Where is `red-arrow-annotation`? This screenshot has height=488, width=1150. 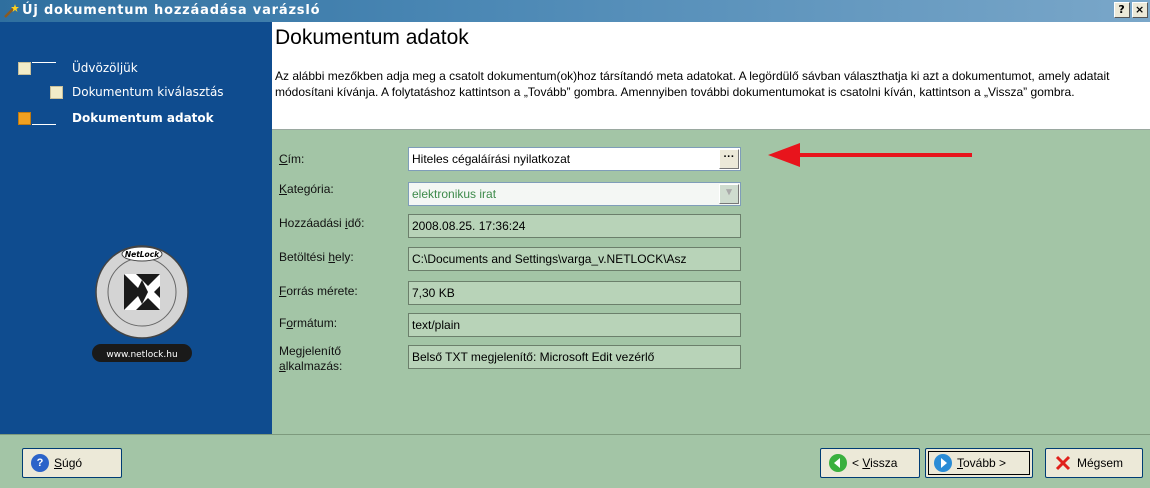 red-arrow-annotation is located at coordinates (870, 155).